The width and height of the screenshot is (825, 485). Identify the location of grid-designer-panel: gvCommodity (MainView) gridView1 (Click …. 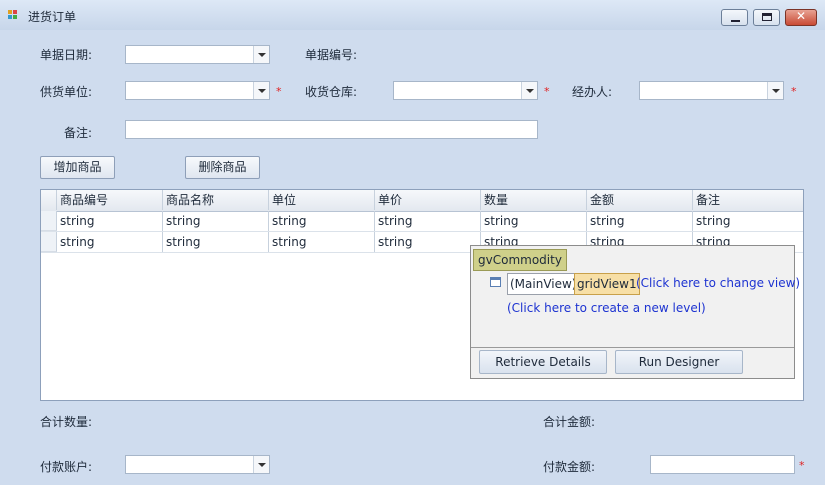
(635, 312).